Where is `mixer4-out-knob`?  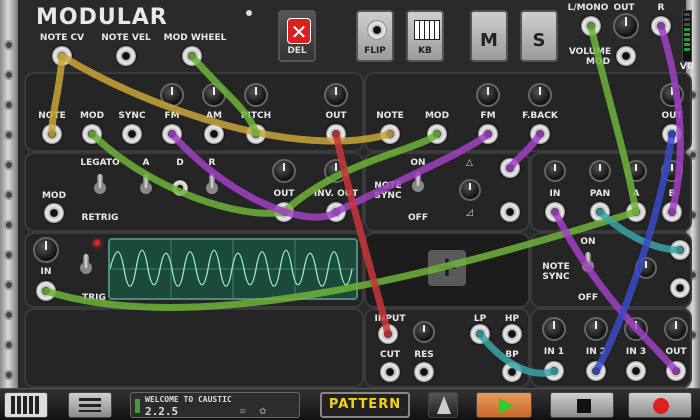
mixer4-out-knob is located at coordinates (676, 329).